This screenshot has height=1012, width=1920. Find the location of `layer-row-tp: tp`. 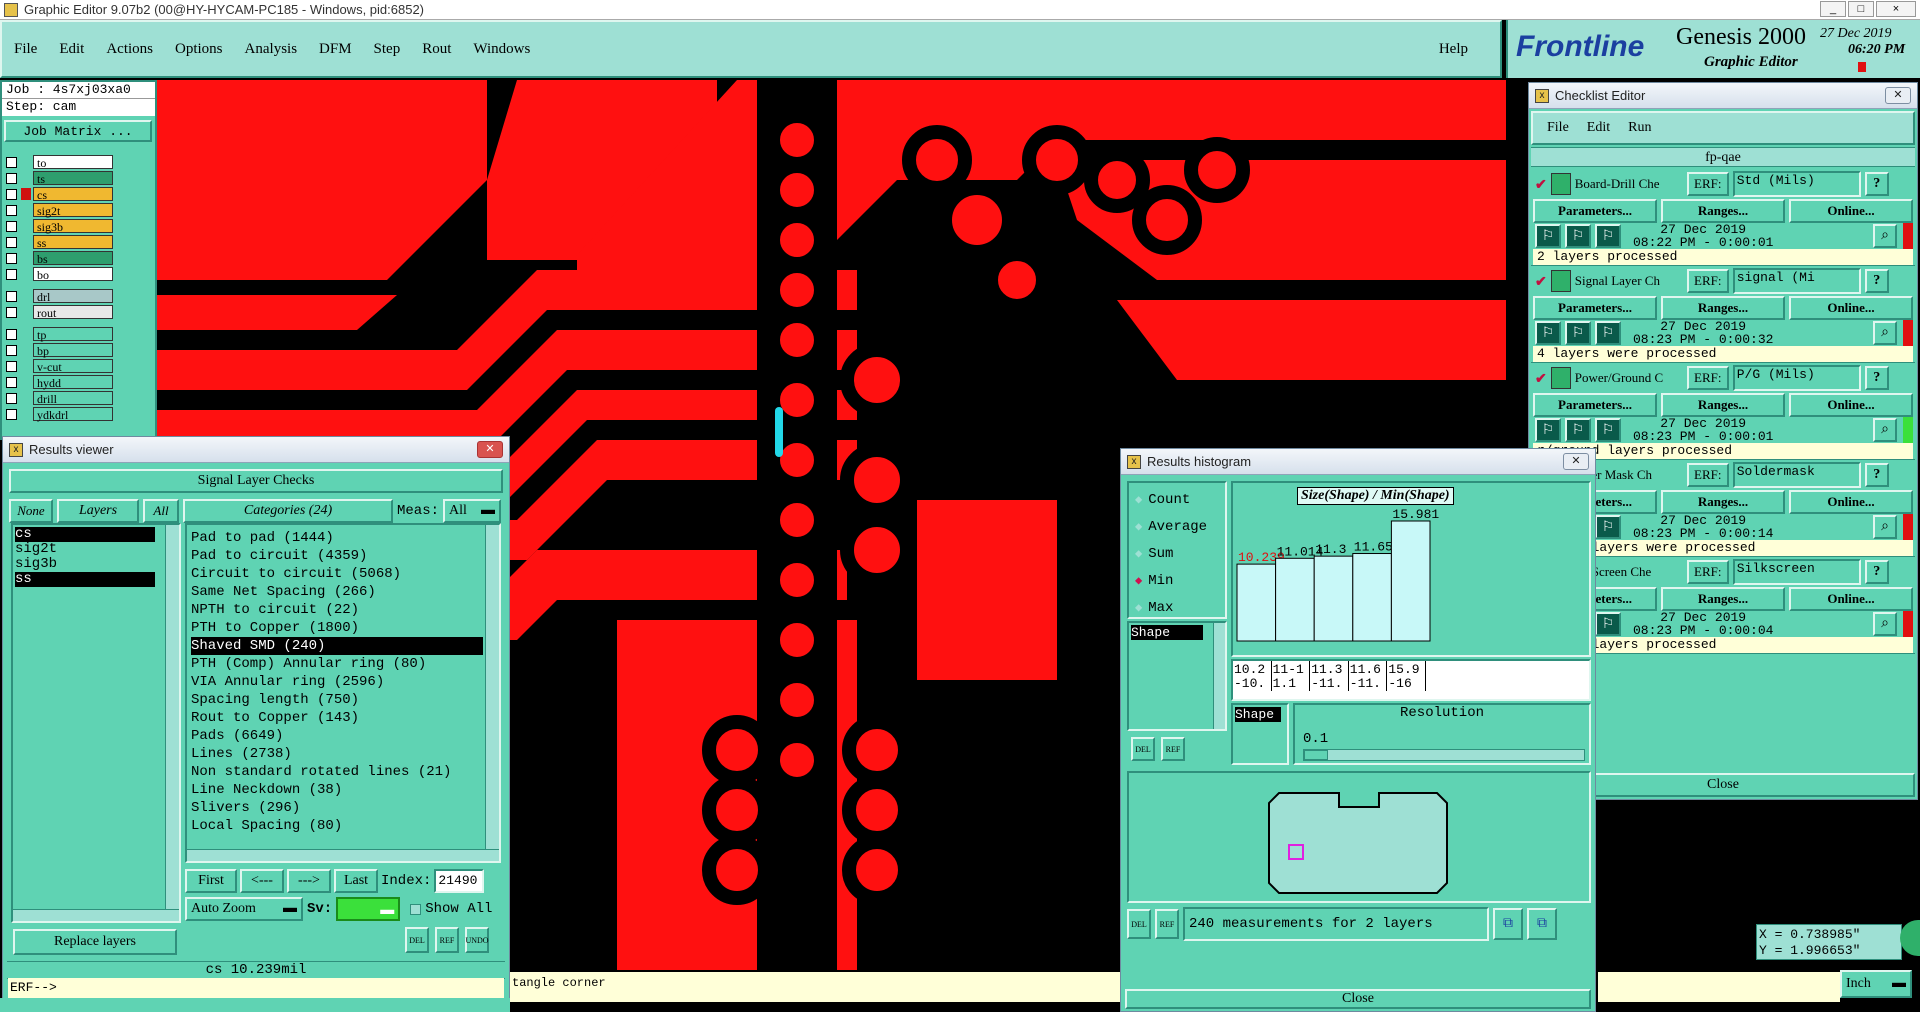

layer-row-tp: tp is located at coordinates (78, 334).